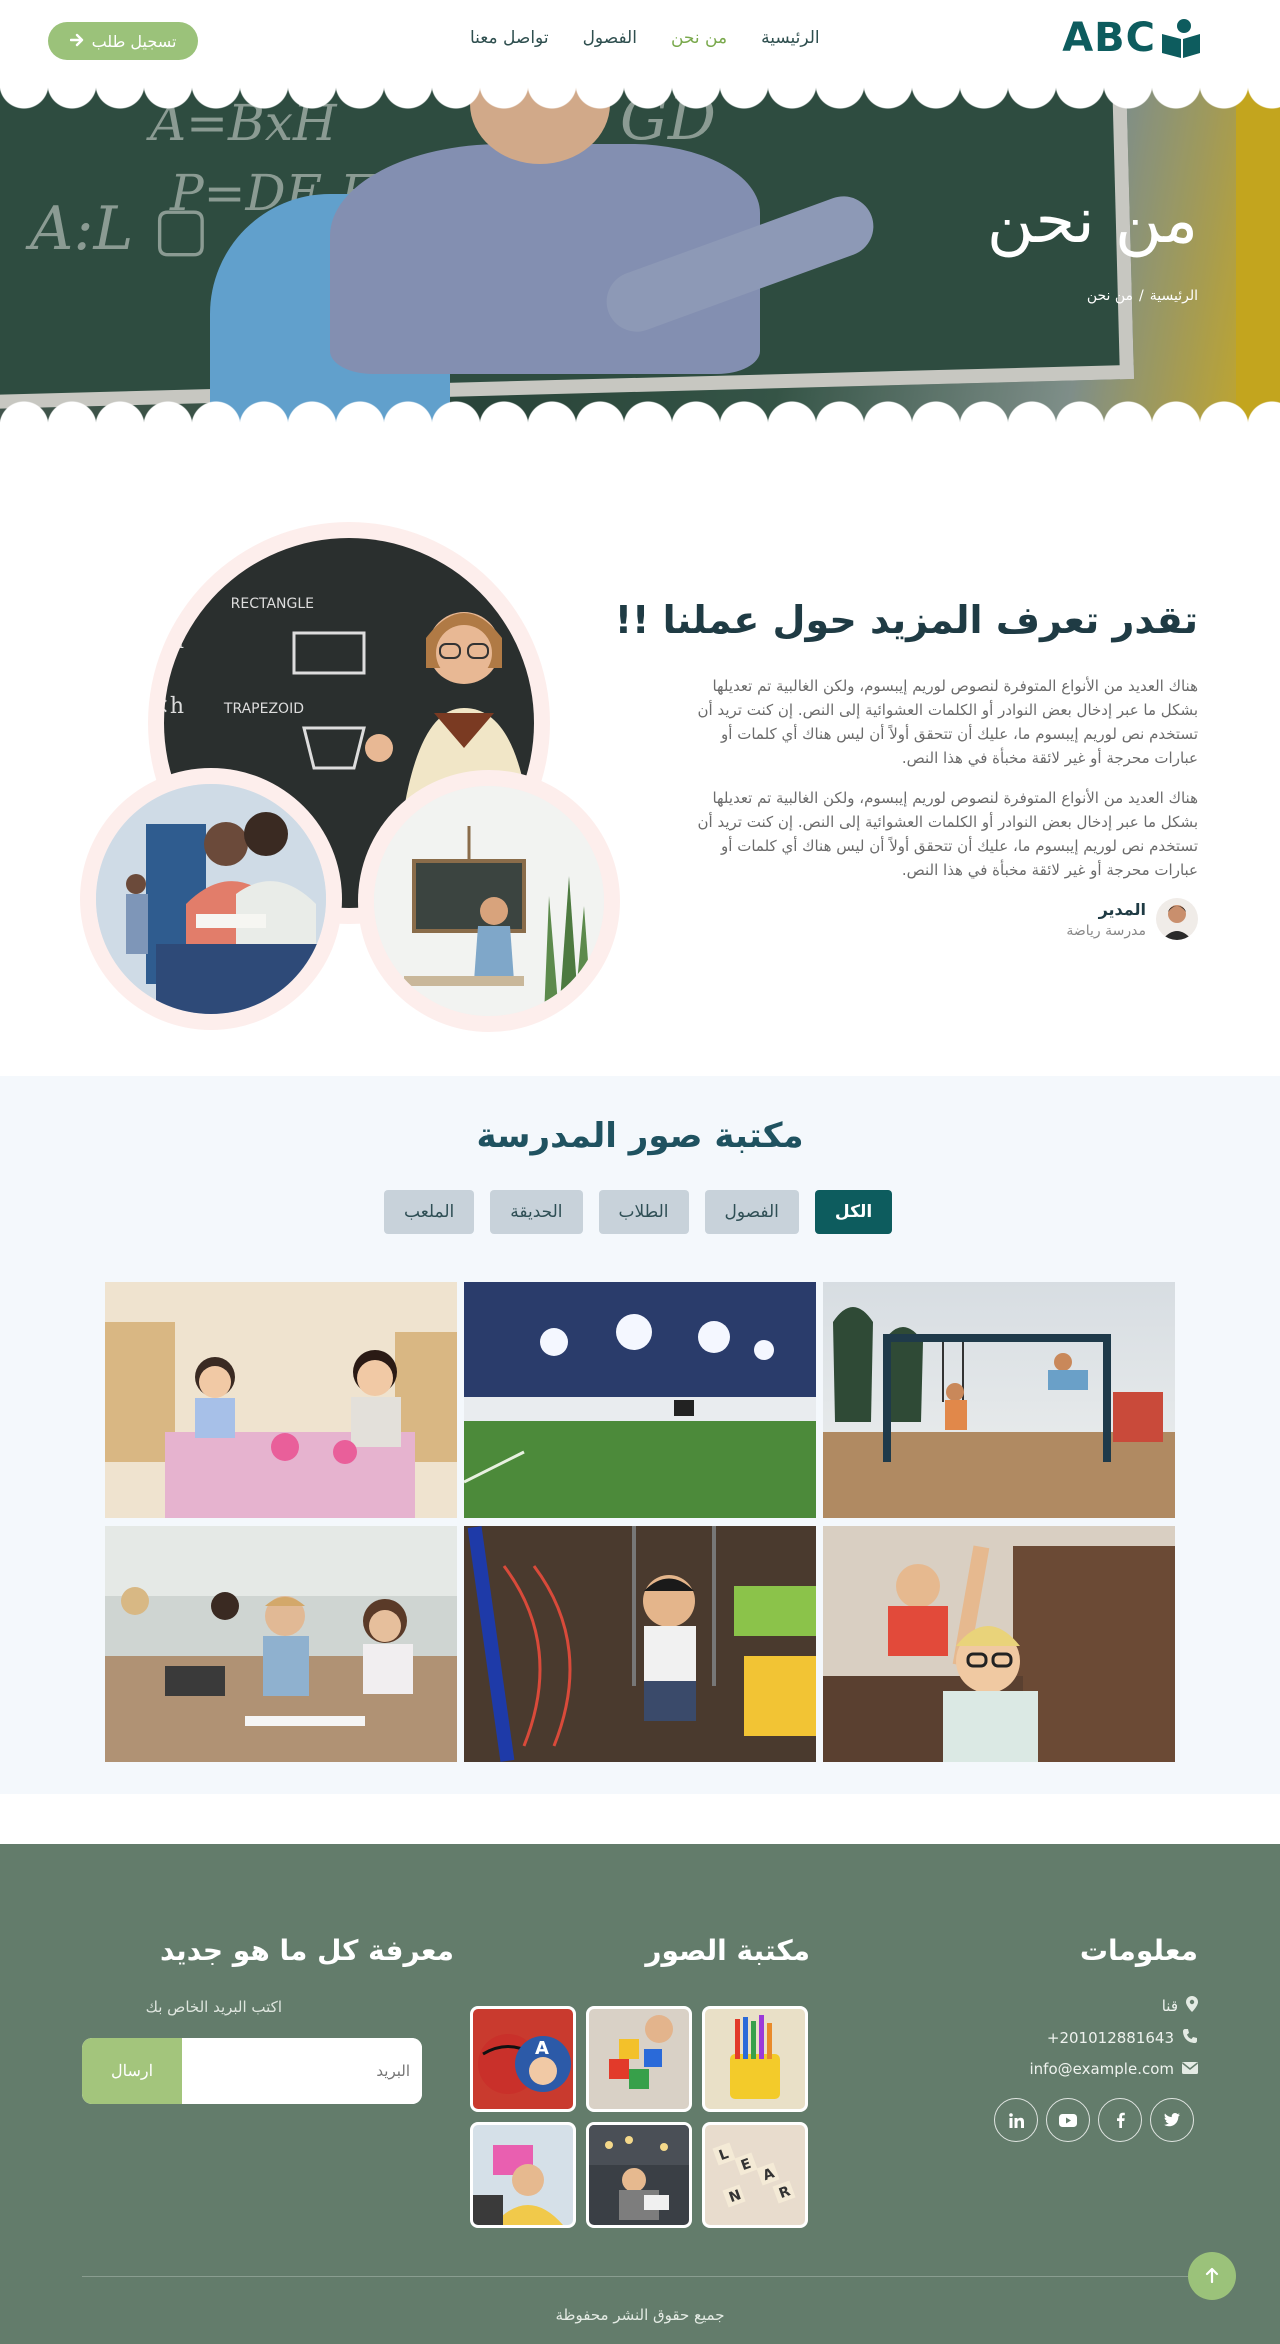  I want to click on filter-students: الطلاب, so click(643, 1212).